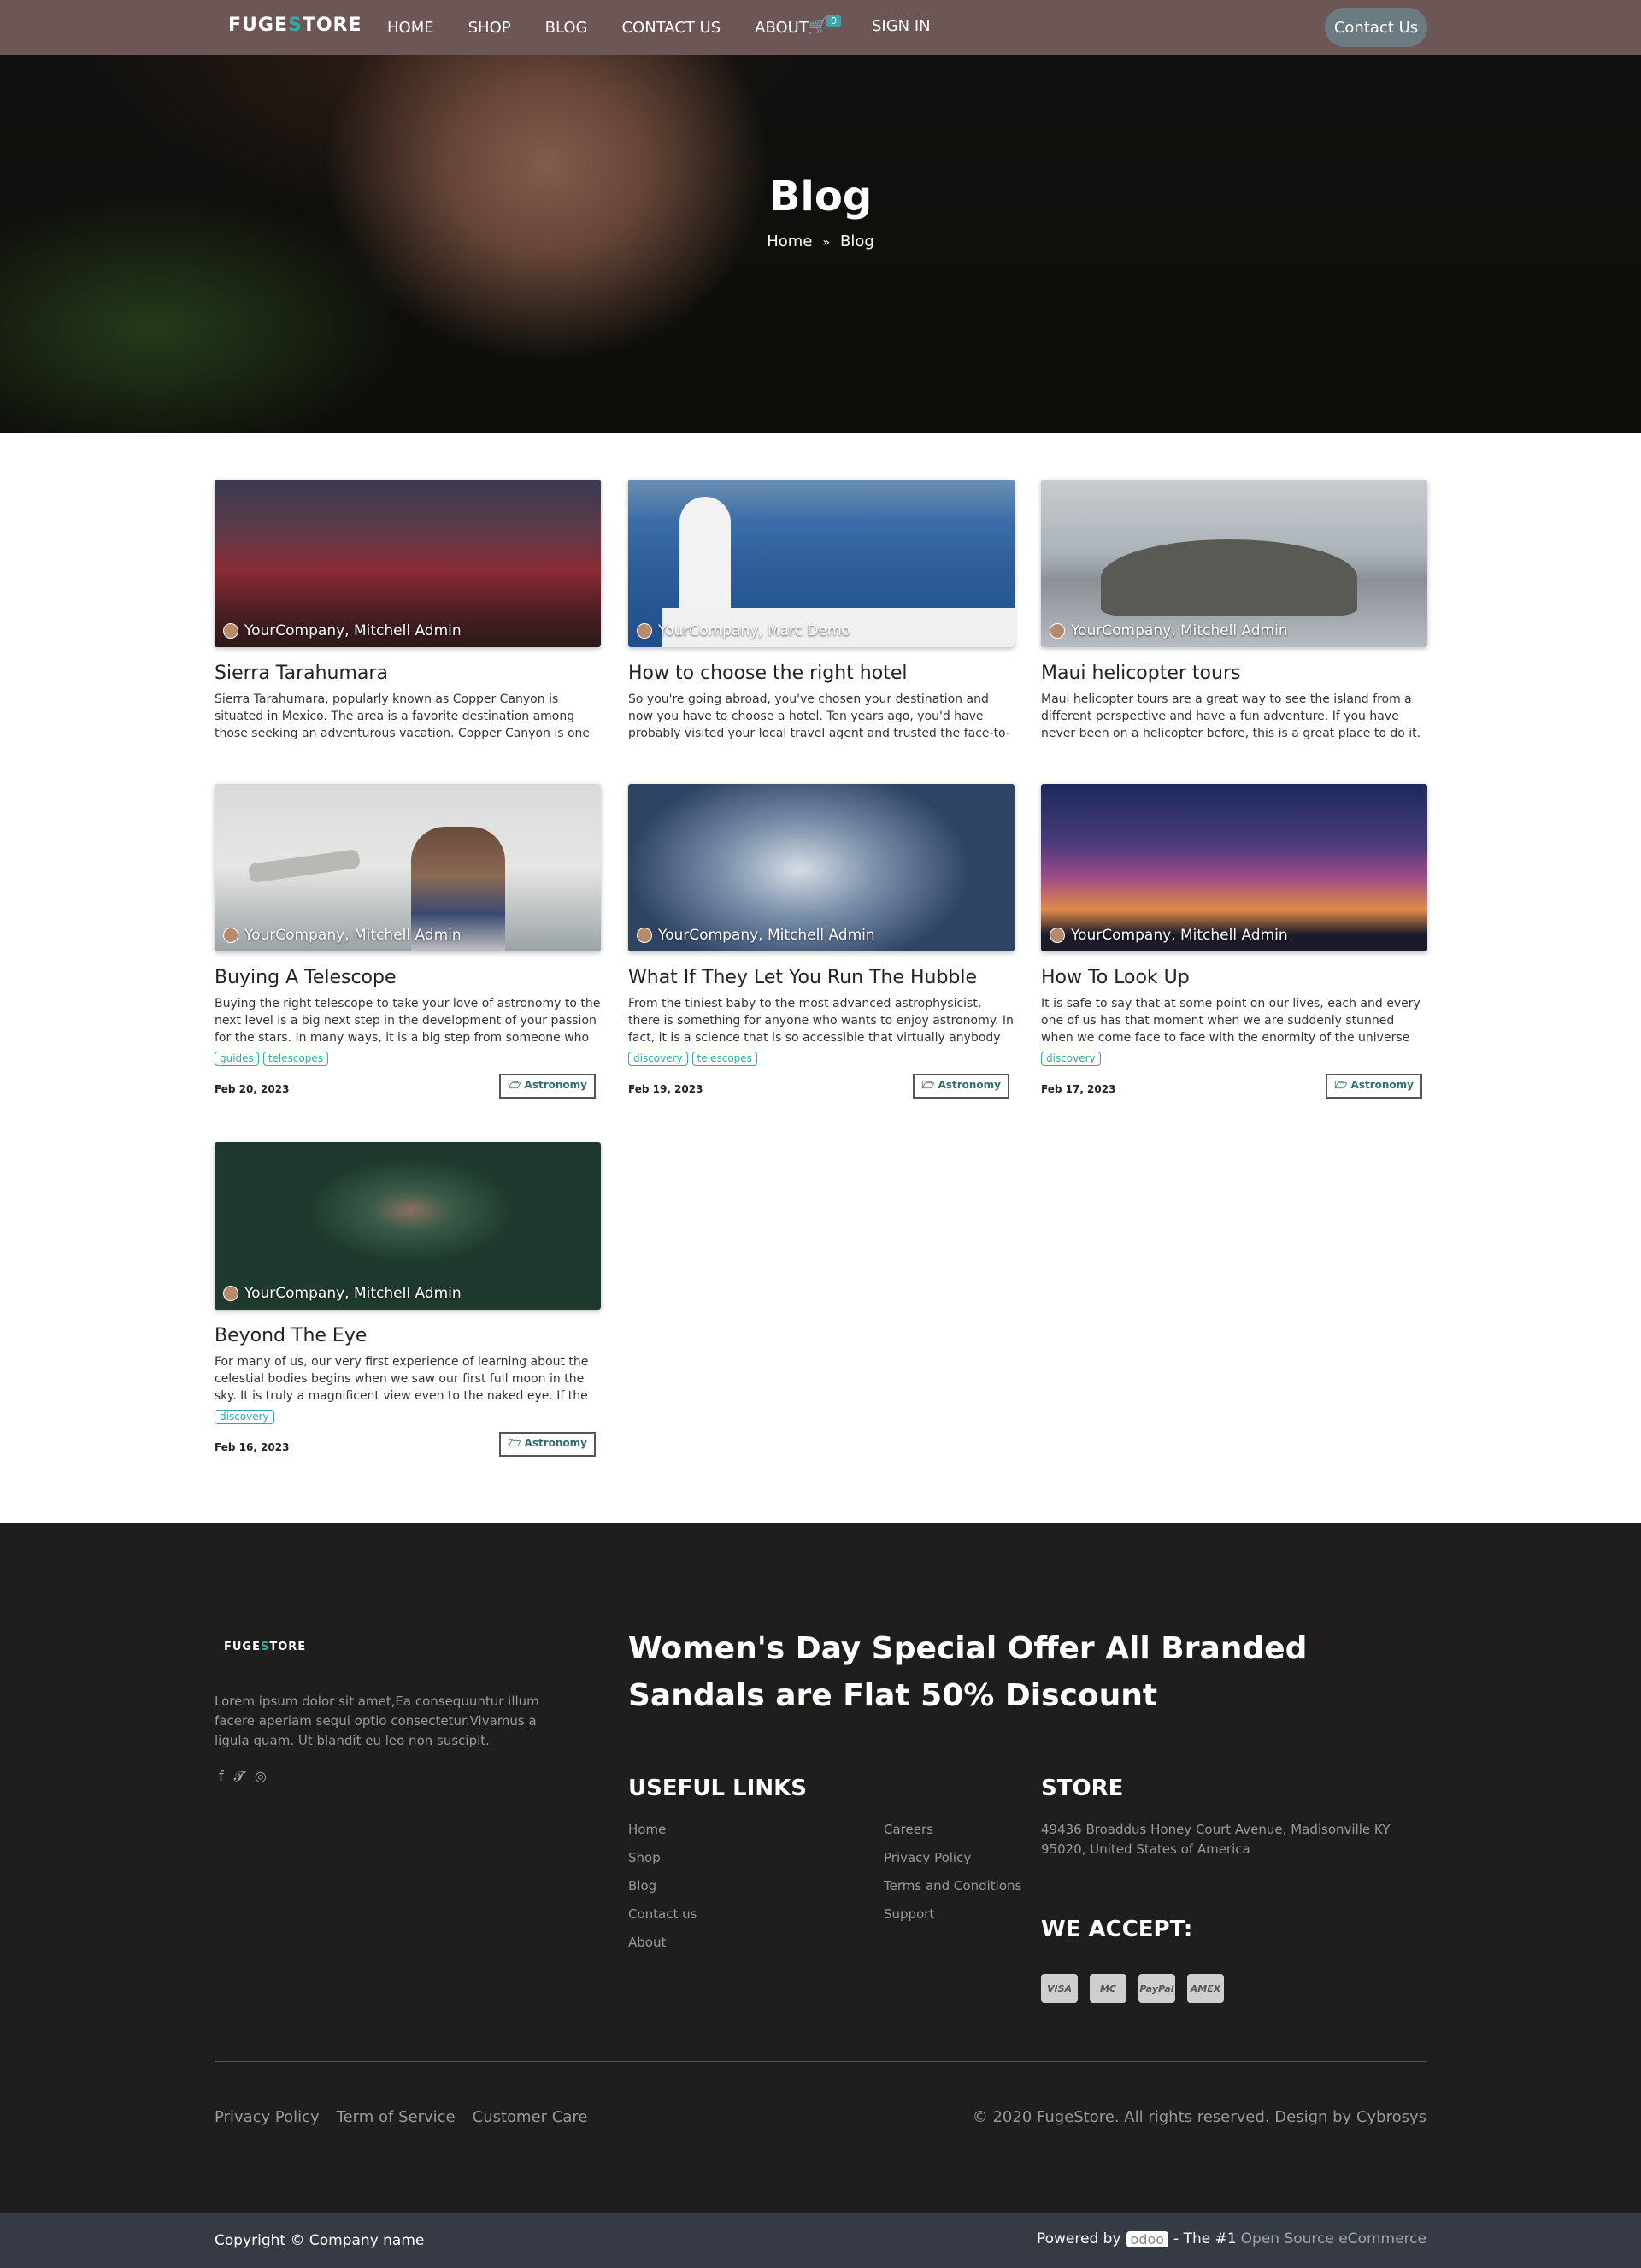  What do you see at coordinates (267, 2117) in the screenshot?
I see `privacy-policy-link: Privacy Policy` at bounding box center [267, 2117].